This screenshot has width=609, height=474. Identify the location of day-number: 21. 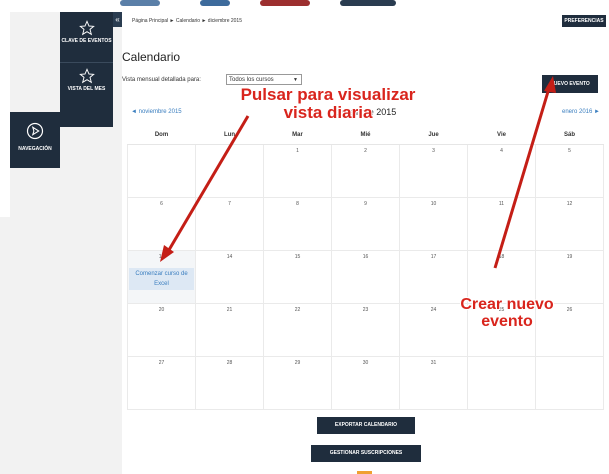
(229, 310).